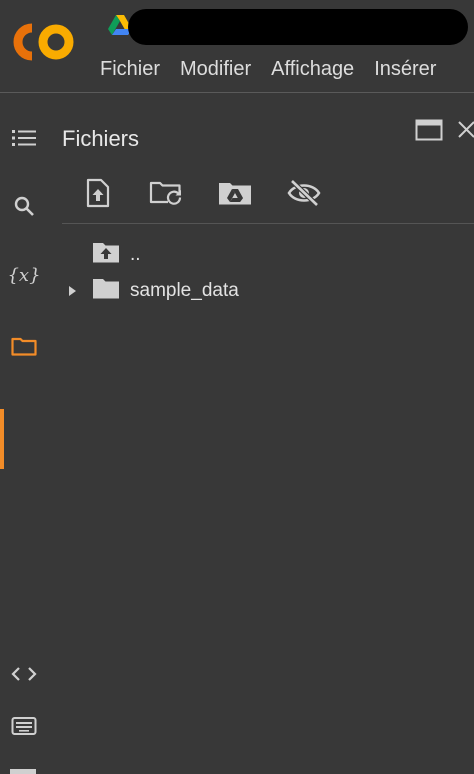  I want to click on toolbar-divider, so click(268, 223).